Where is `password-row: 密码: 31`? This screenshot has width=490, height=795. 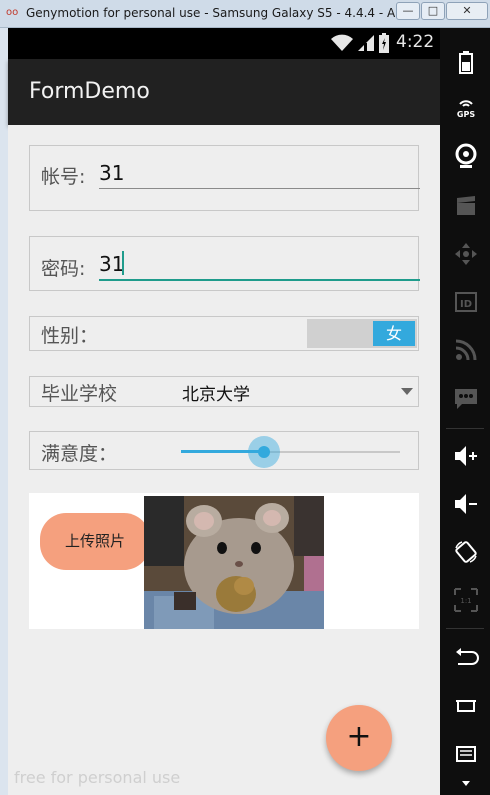
password-row: 密码: 31 is located at coordinates (224, 263).